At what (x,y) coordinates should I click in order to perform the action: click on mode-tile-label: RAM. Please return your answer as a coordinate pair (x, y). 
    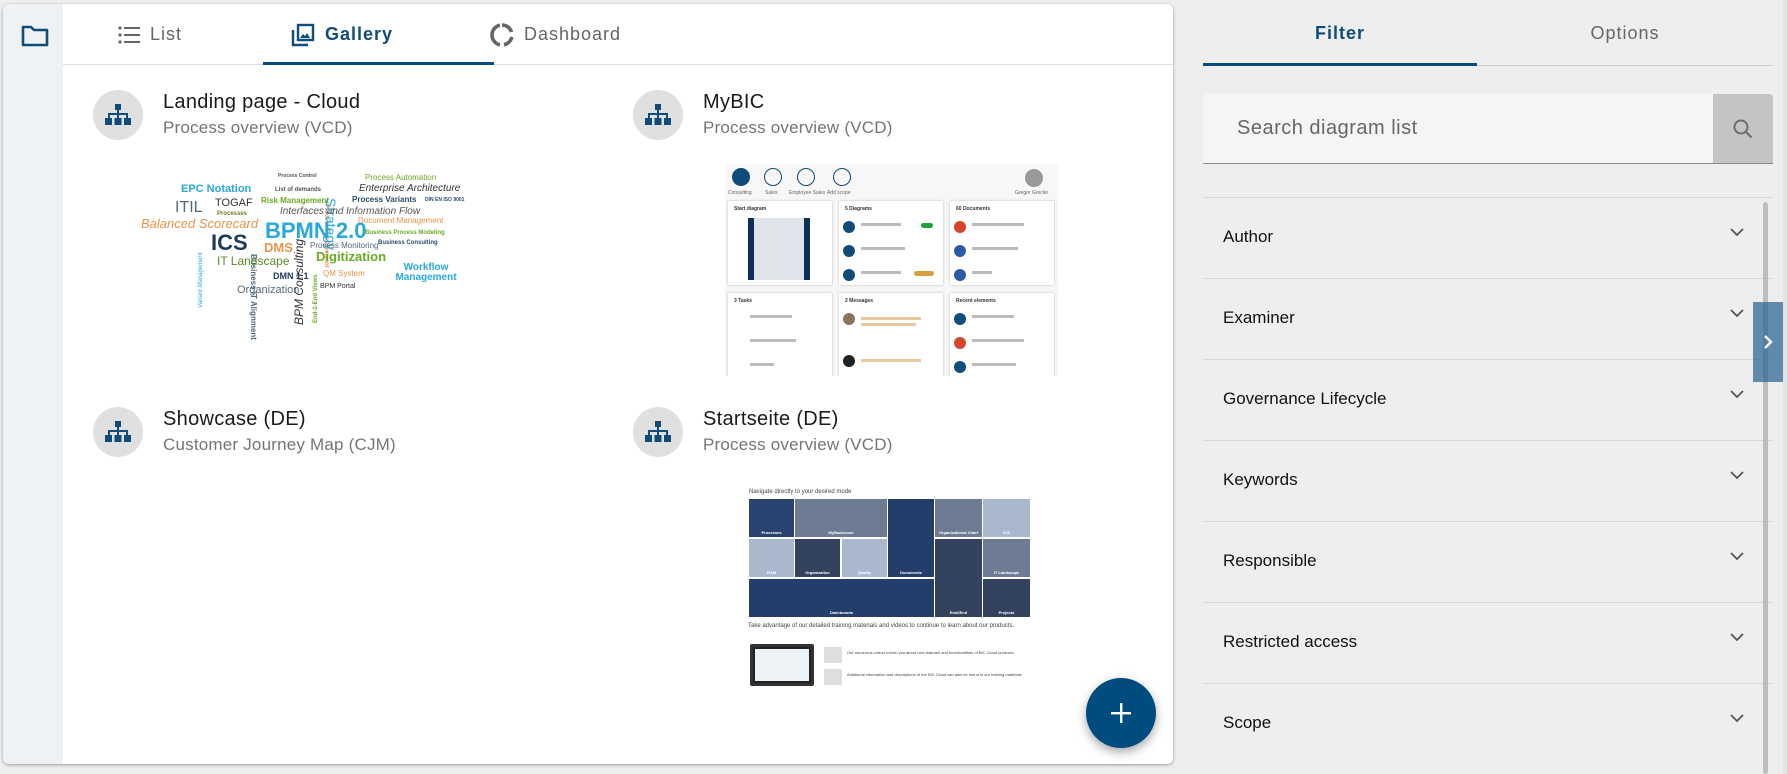
    Looking at the image, I should click on (771, 572).